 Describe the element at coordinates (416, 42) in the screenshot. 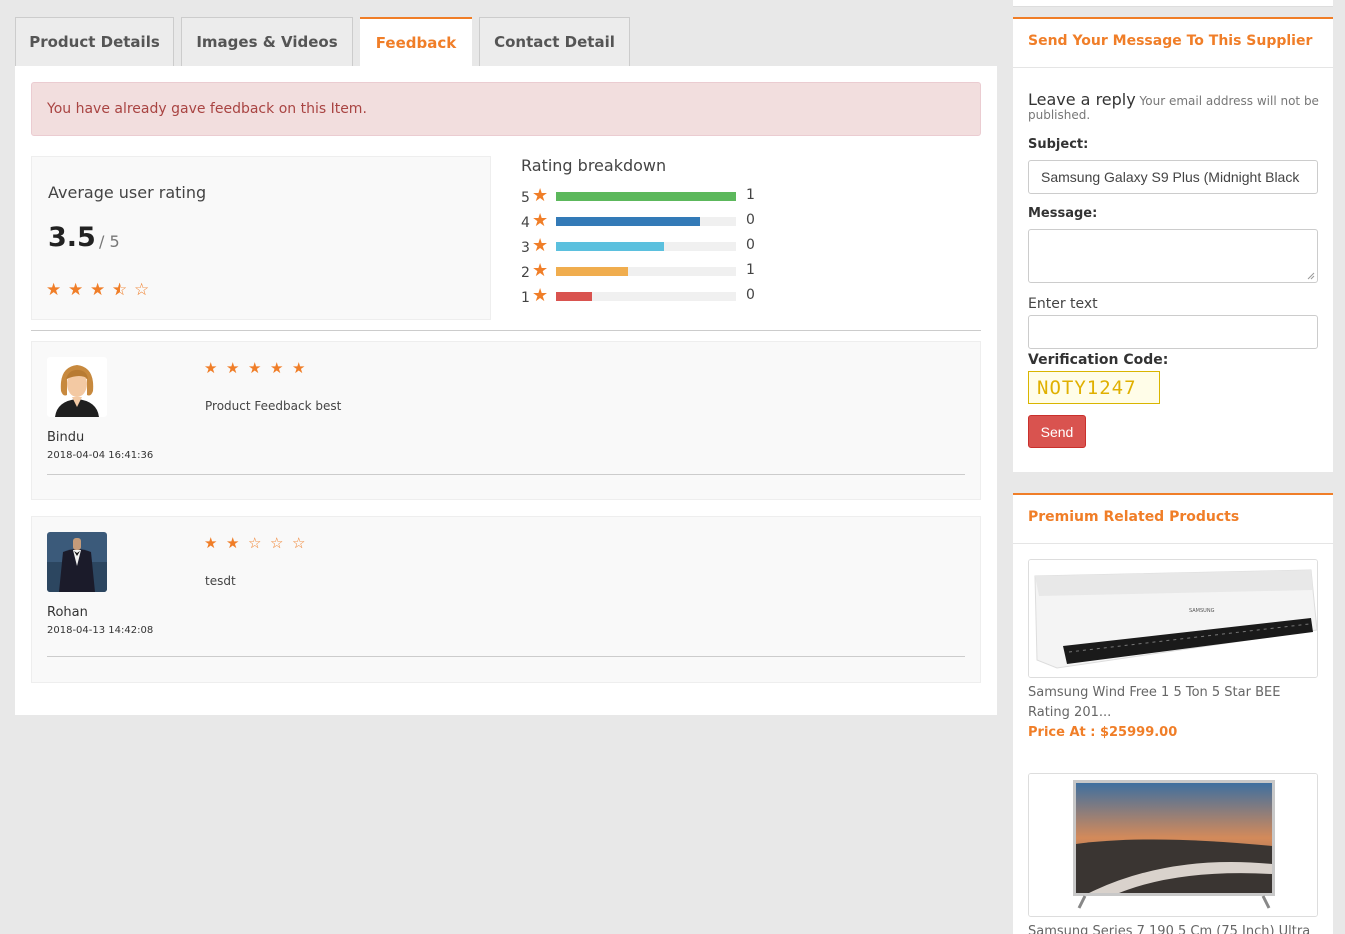

I see `tab-feedback: Feedback` at that location.